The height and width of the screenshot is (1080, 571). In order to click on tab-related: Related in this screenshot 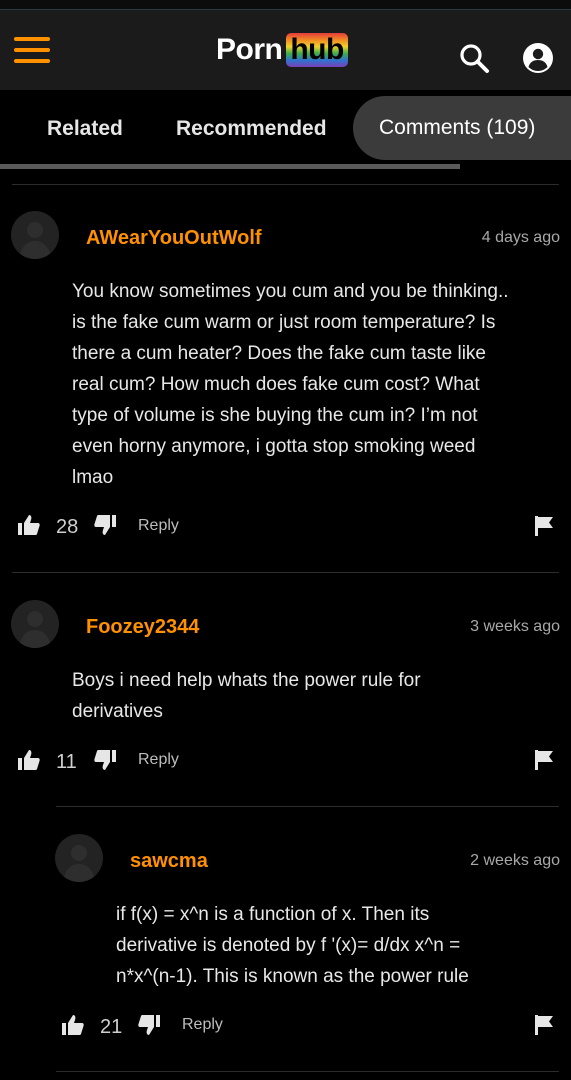, I will do `click(85, 129)`.